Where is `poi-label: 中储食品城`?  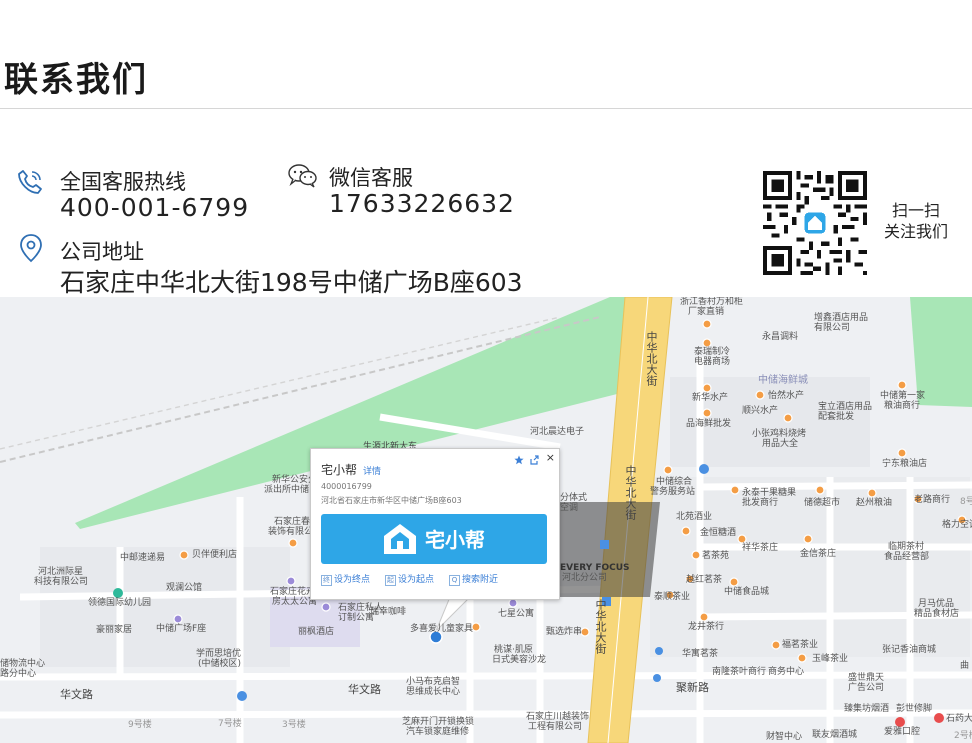 poi-label: 中储食品城 is located at coordinates (746, 592).